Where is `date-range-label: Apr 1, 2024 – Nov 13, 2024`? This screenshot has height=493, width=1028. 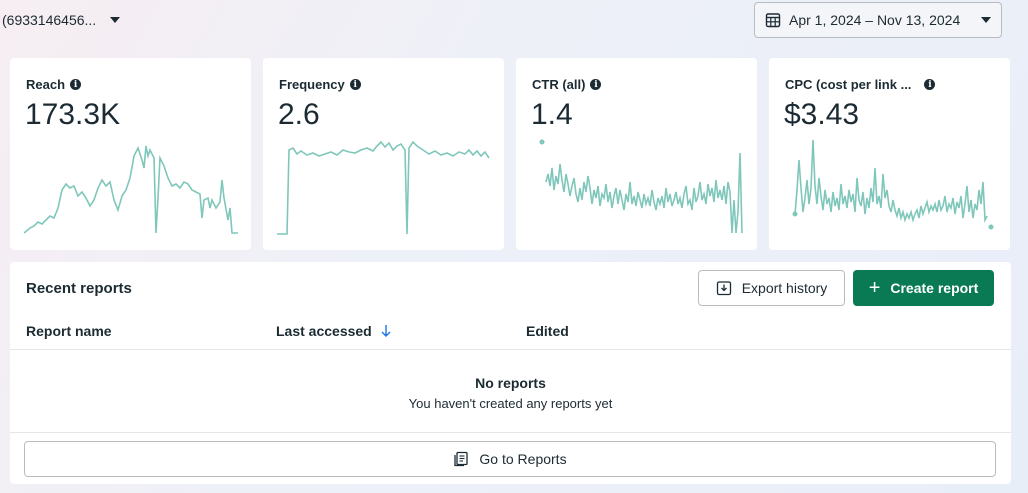
date-range-label: Apr 1, 2024 – Nov 13, 2024 is located at coordinates (875, 20).